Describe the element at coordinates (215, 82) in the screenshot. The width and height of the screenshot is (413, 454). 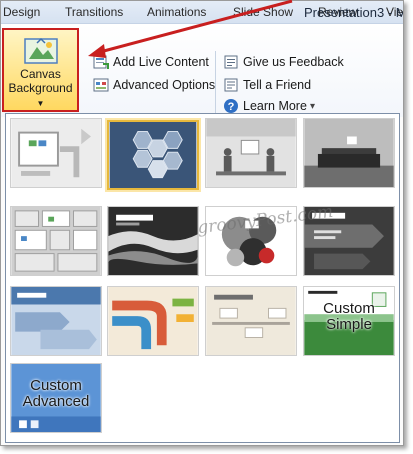
I see `ribbon-divider` at that location.